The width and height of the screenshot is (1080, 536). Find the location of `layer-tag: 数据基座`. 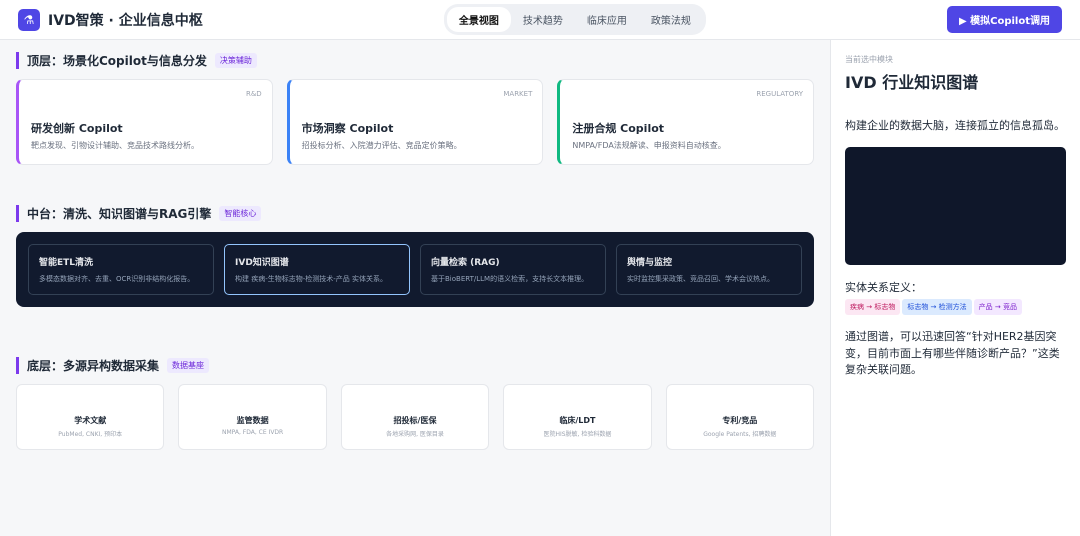

layer-tag: 数据基座 is located at coordinates (188, 365).